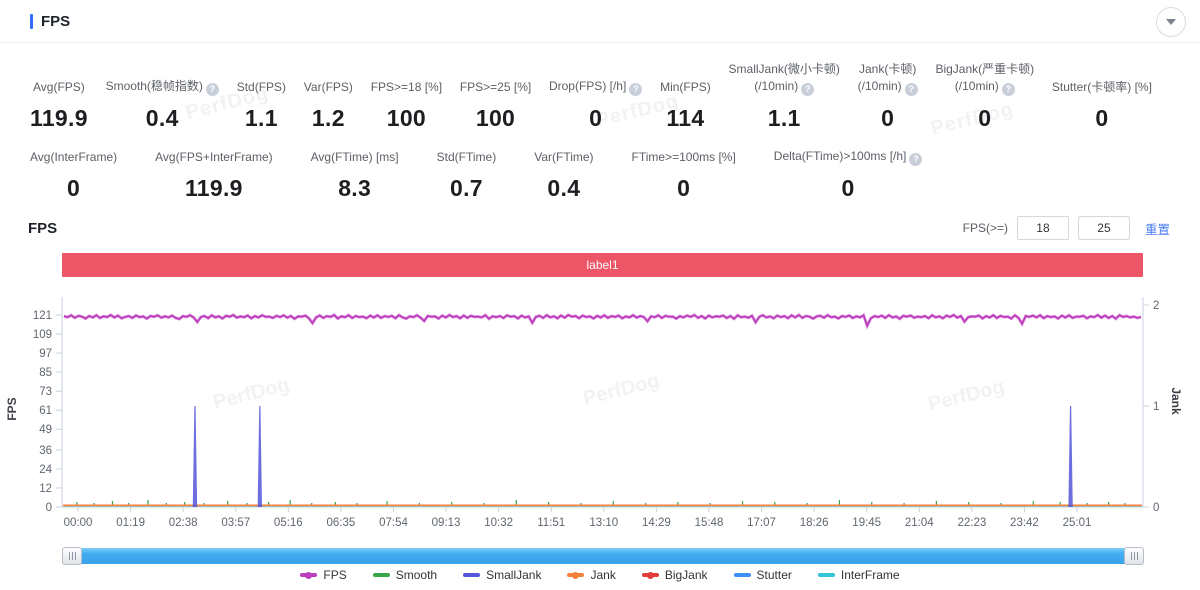 The width and height of the screenshot is (1200, 590). What do you see at coordinates (495, 97) in the screenshot?
I see `stat-fps-25: FPS>=25 [%] 100` at bounding box center [495, 97].